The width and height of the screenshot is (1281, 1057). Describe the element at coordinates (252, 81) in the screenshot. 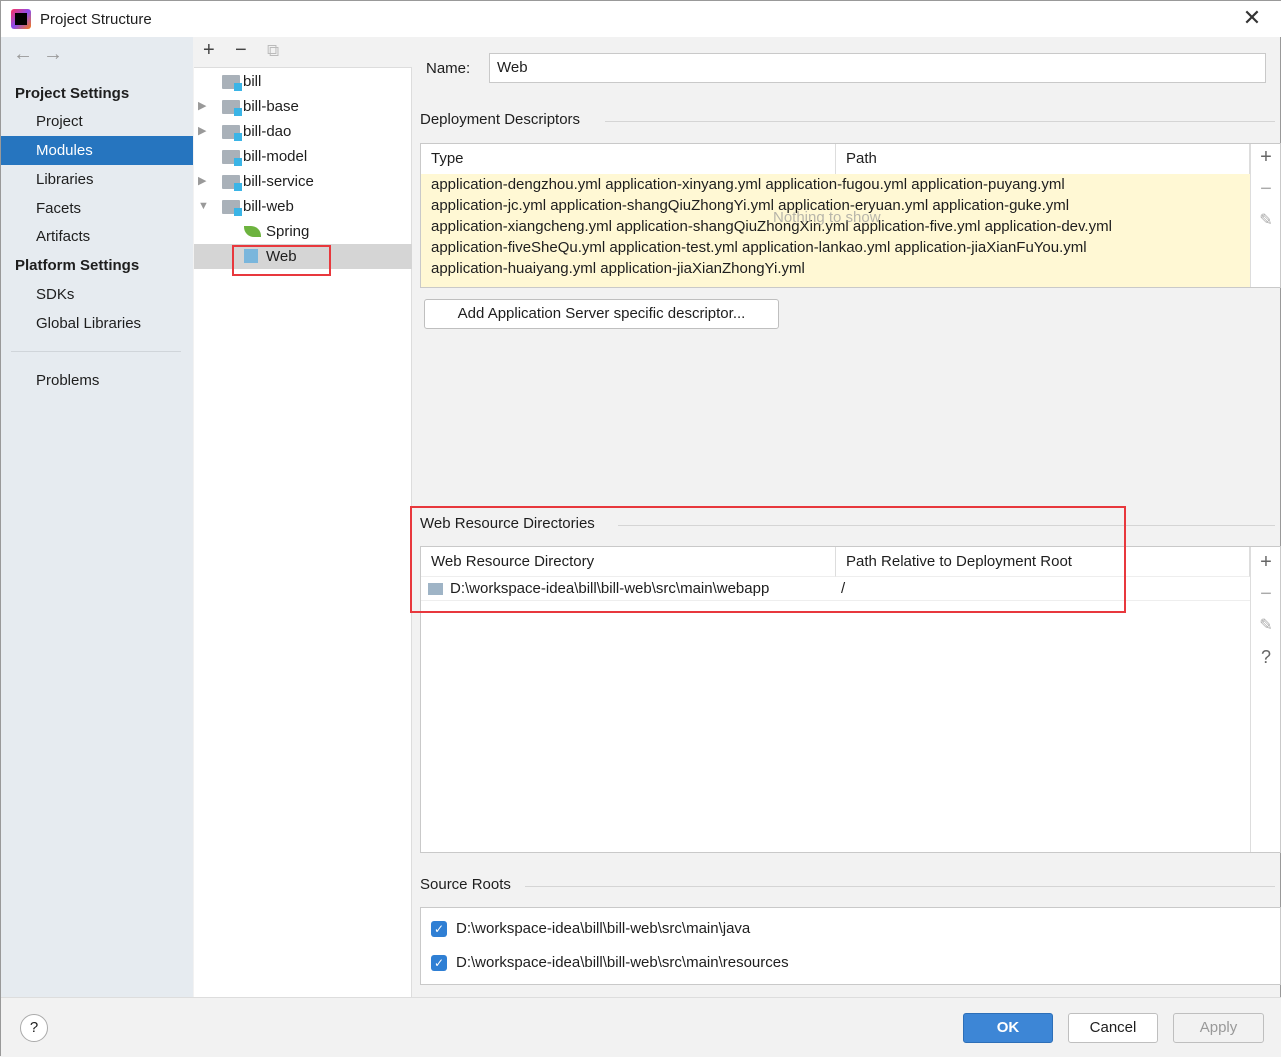

I see `node-label: bill` at that location.